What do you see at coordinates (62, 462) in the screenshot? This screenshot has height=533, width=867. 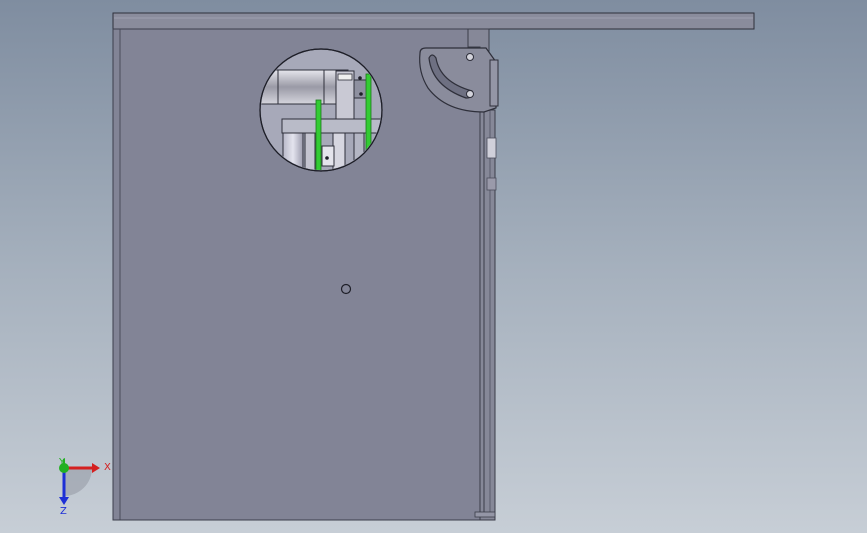 I see `y-axis-label: Y` at bounding box center [62, 462].